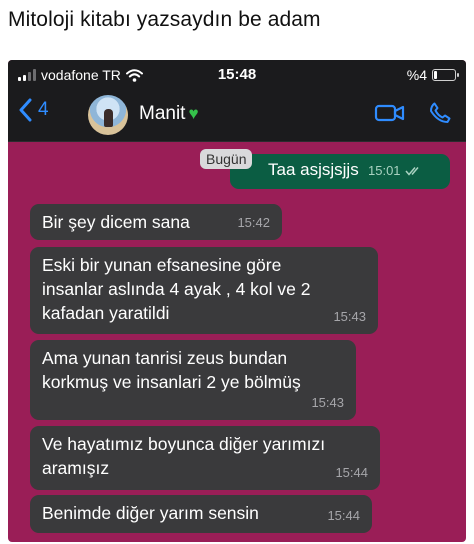 The image size is (474, 544). What do you see at coordinates (43, 109) in the screenshot?
I see `unread-count: 4` at bounding box center [43, 109].